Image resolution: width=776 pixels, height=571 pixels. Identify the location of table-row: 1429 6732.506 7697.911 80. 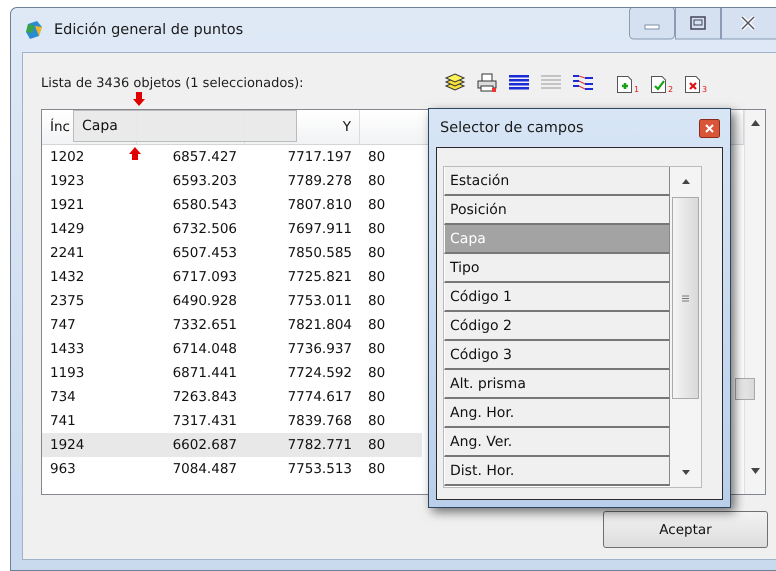
(232, 229).